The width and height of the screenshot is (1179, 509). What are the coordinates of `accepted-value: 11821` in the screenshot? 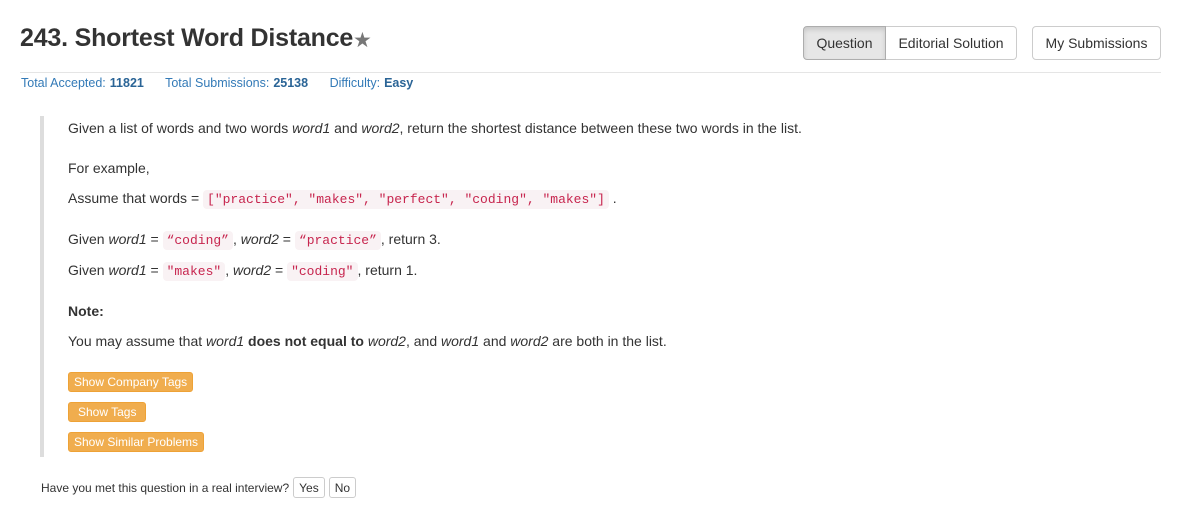 It's located at (126, 83).